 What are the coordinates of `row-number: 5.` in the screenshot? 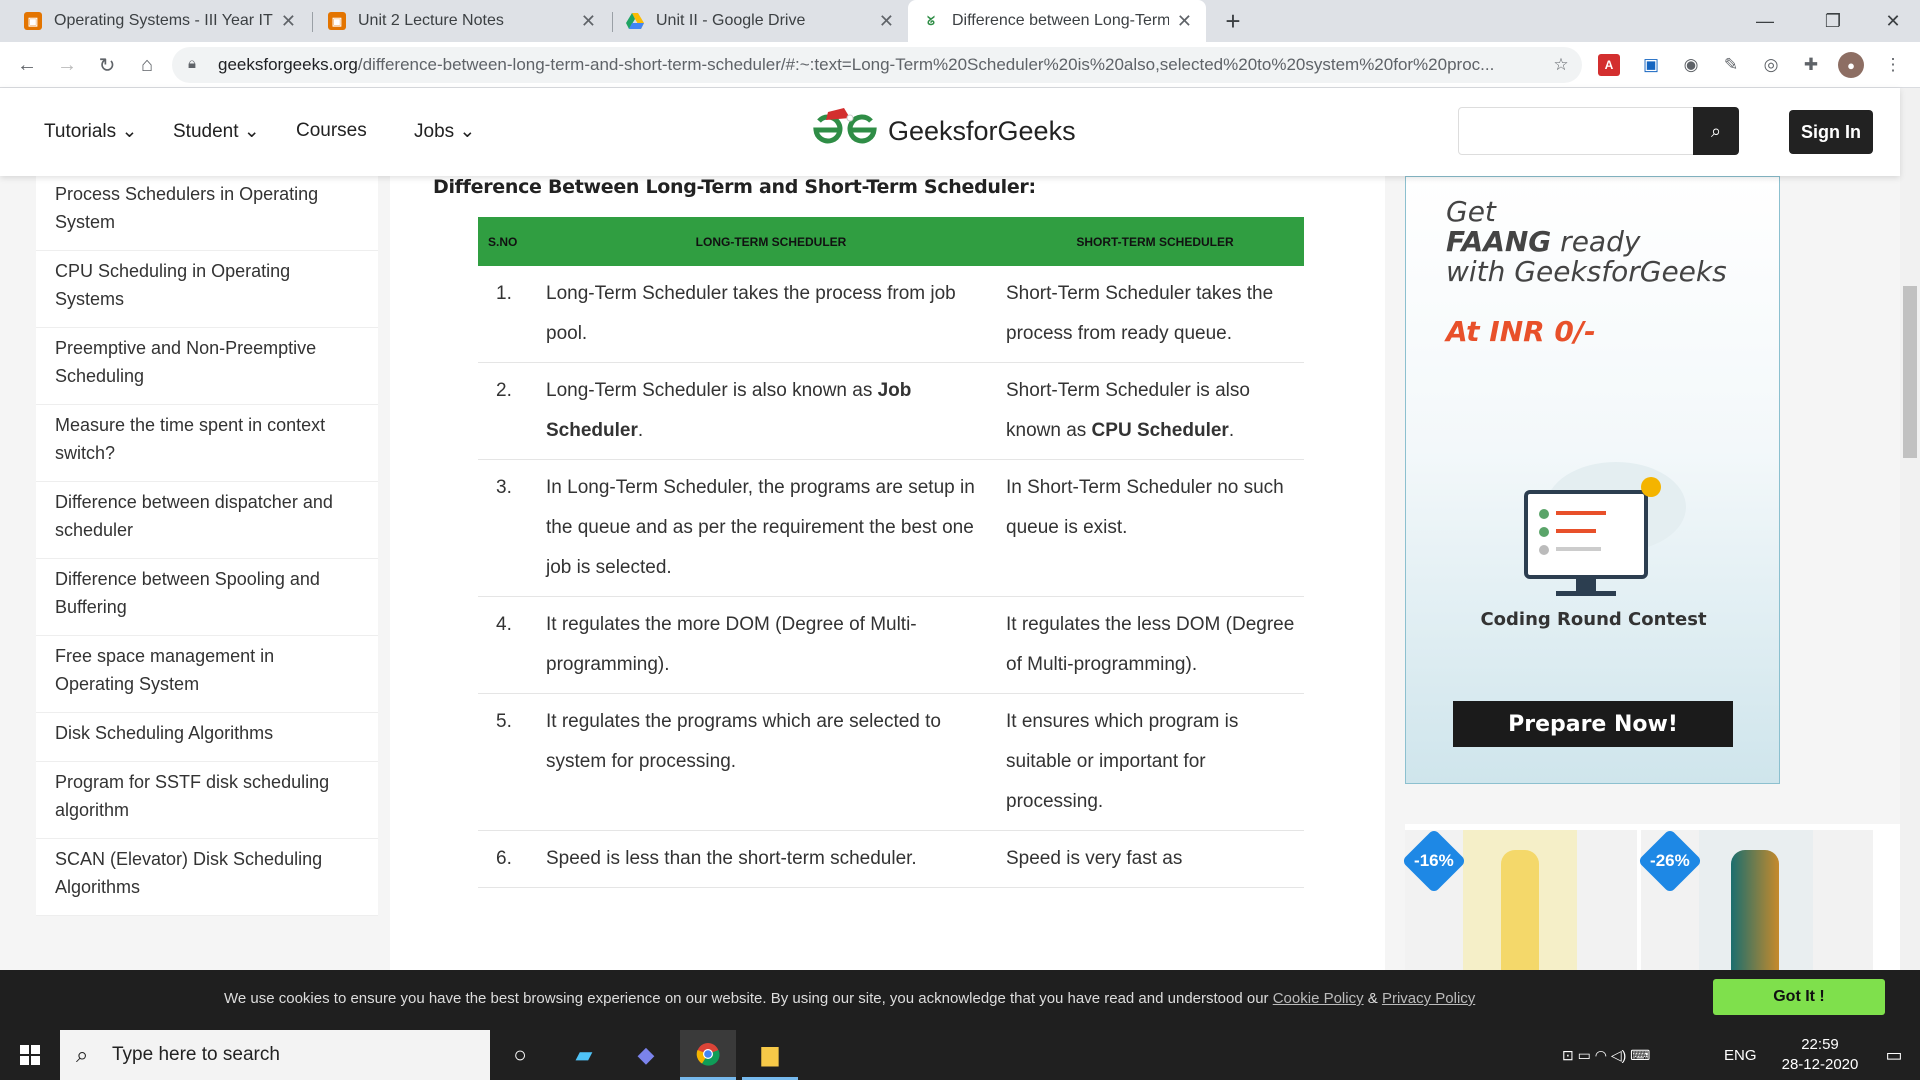 It's located at (507, 762).